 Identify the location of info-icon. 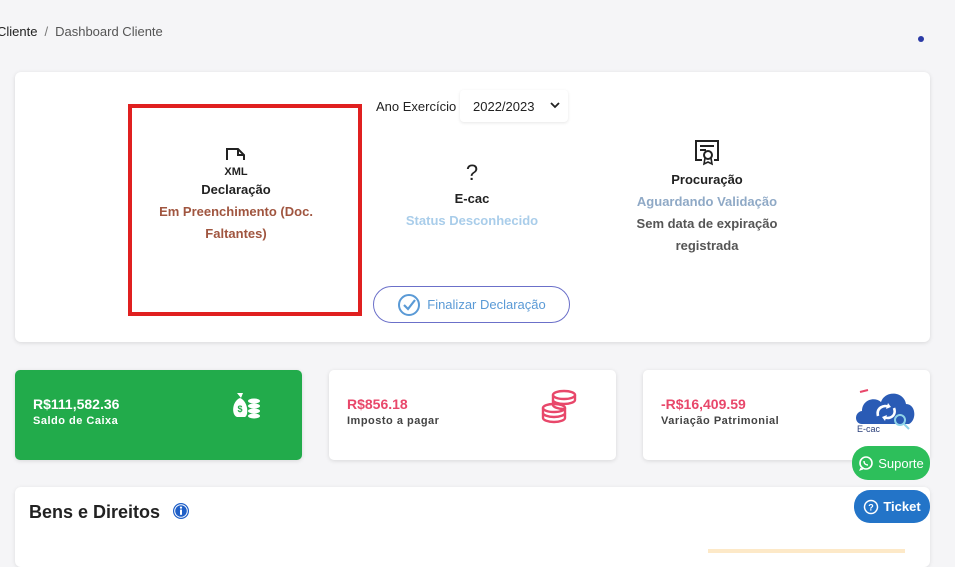
(181, 511).